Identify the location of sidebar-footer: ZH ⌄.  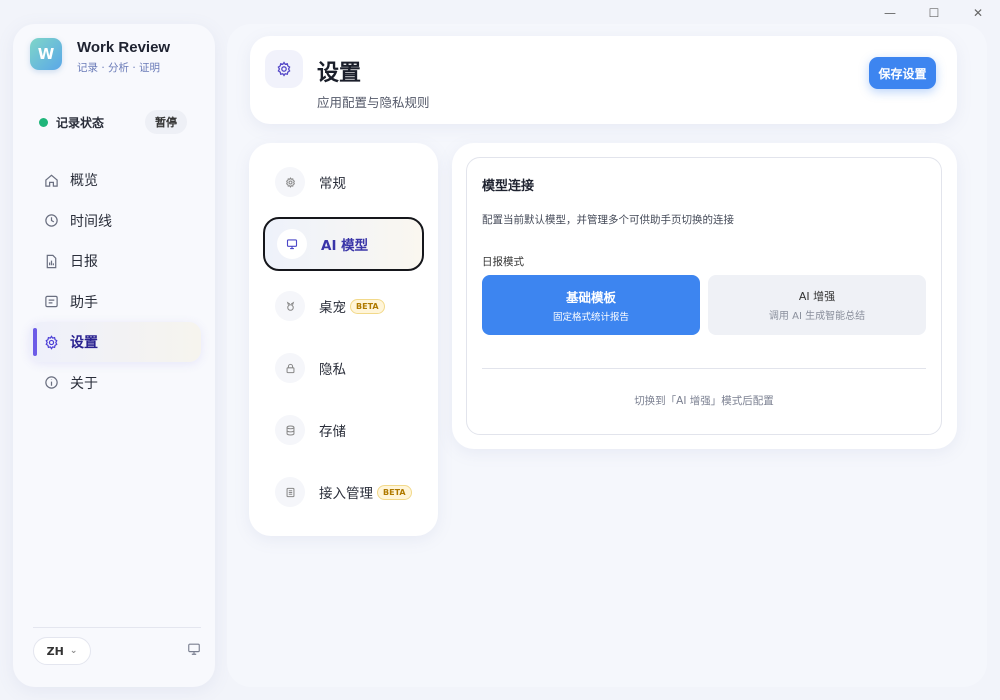
(117, 646).